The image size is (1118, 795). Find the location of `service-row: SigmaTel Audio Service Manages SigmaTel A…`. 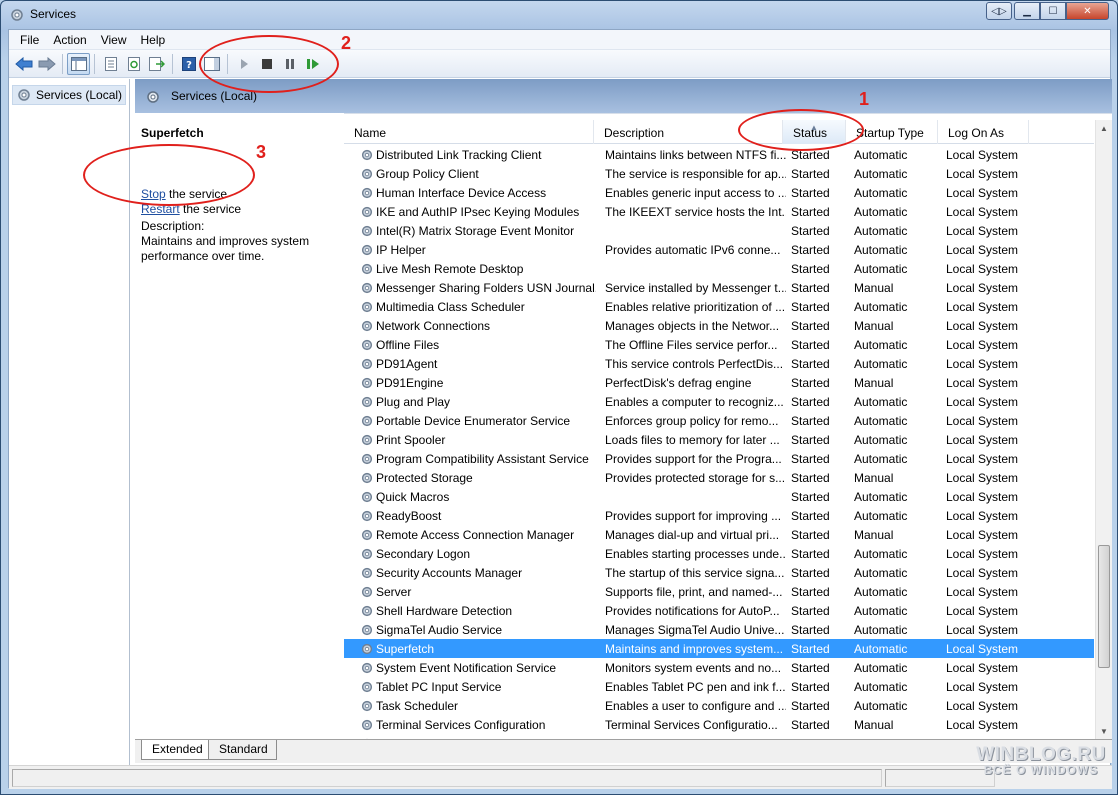

service-row: SigmaTel Audio Service Manages SigmaTel A… is located at coordinates (719, 629).